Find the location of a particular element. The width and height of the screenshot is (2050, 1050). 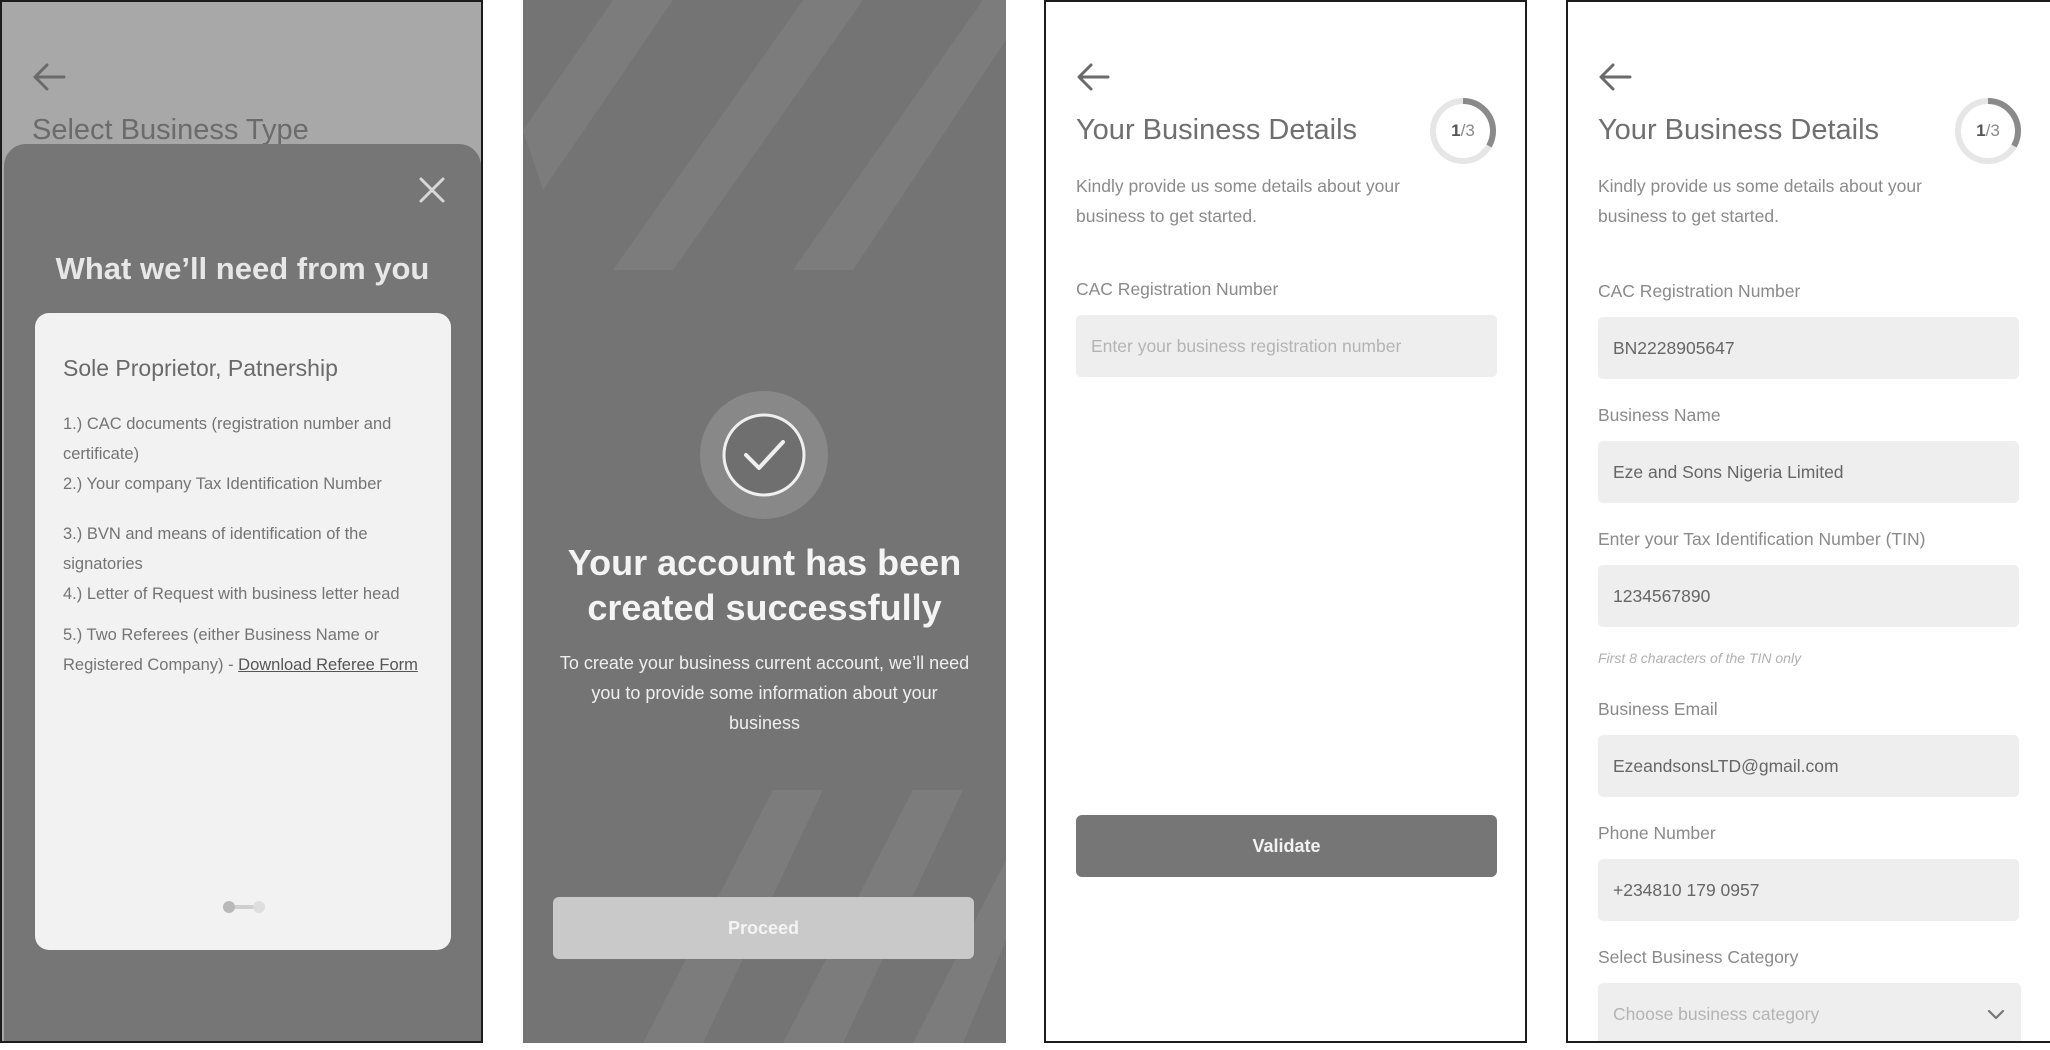

sheet-title: What we’ll need from you is located at coordinates (242, 268).